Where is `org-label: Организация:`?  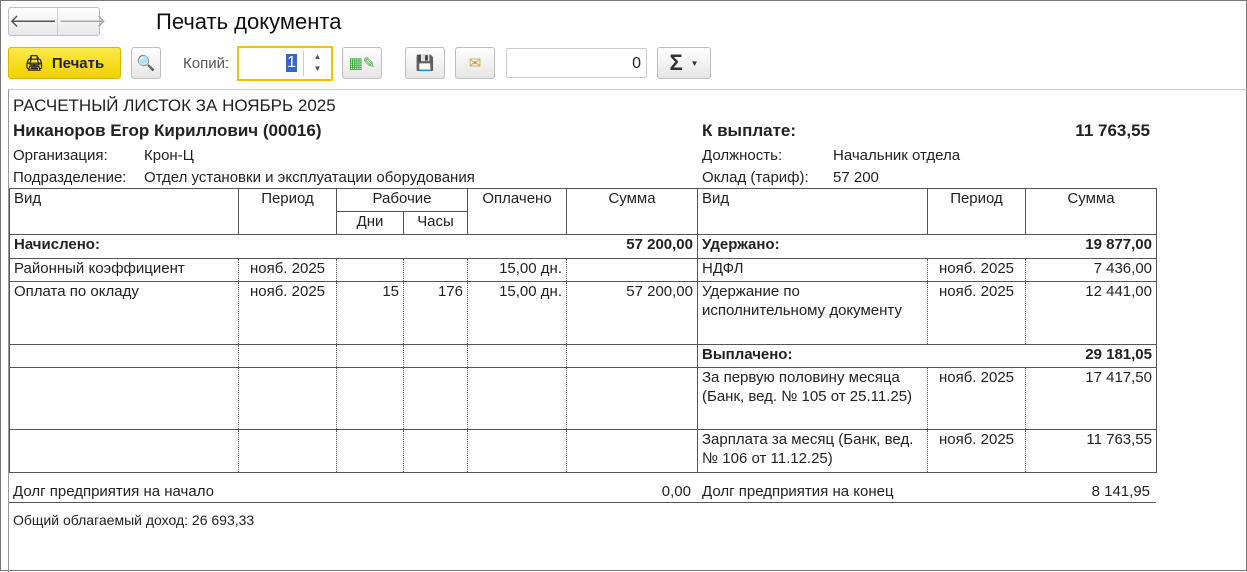
org-label: Организация: is located at coordinates (60, 155).